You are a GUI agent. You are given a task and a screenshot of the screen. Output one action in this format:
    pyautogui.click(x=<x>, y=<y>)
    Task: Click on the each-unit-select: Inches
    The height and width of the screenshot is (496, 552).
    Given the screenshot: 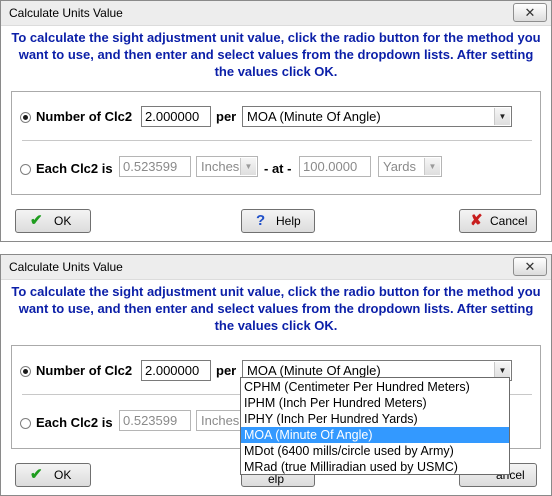 What is the action you would take?
    pyautogui.click(x=219, y=420)
    